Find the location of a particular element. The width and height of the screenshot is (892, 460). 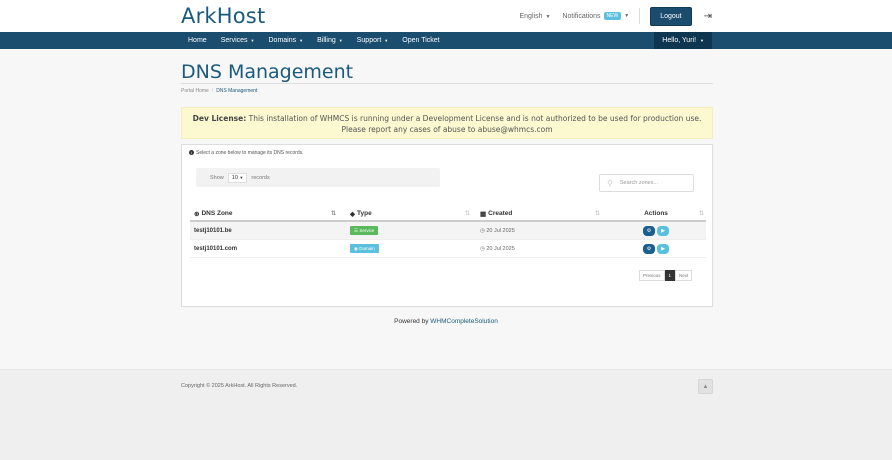

nav-item-domains: Domains ▼ is located at coordinates (286, 40).